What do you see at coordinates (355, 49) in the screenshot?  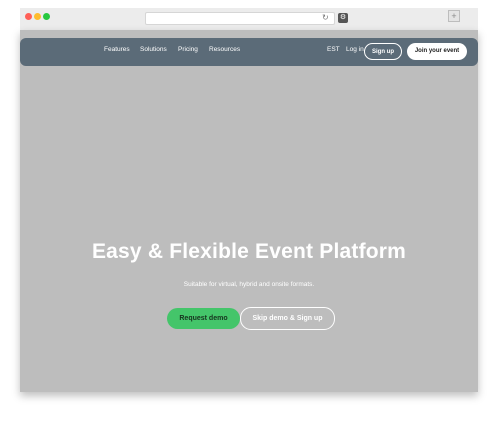 I see `login-link: Log in` at bounding box center [355, 49].